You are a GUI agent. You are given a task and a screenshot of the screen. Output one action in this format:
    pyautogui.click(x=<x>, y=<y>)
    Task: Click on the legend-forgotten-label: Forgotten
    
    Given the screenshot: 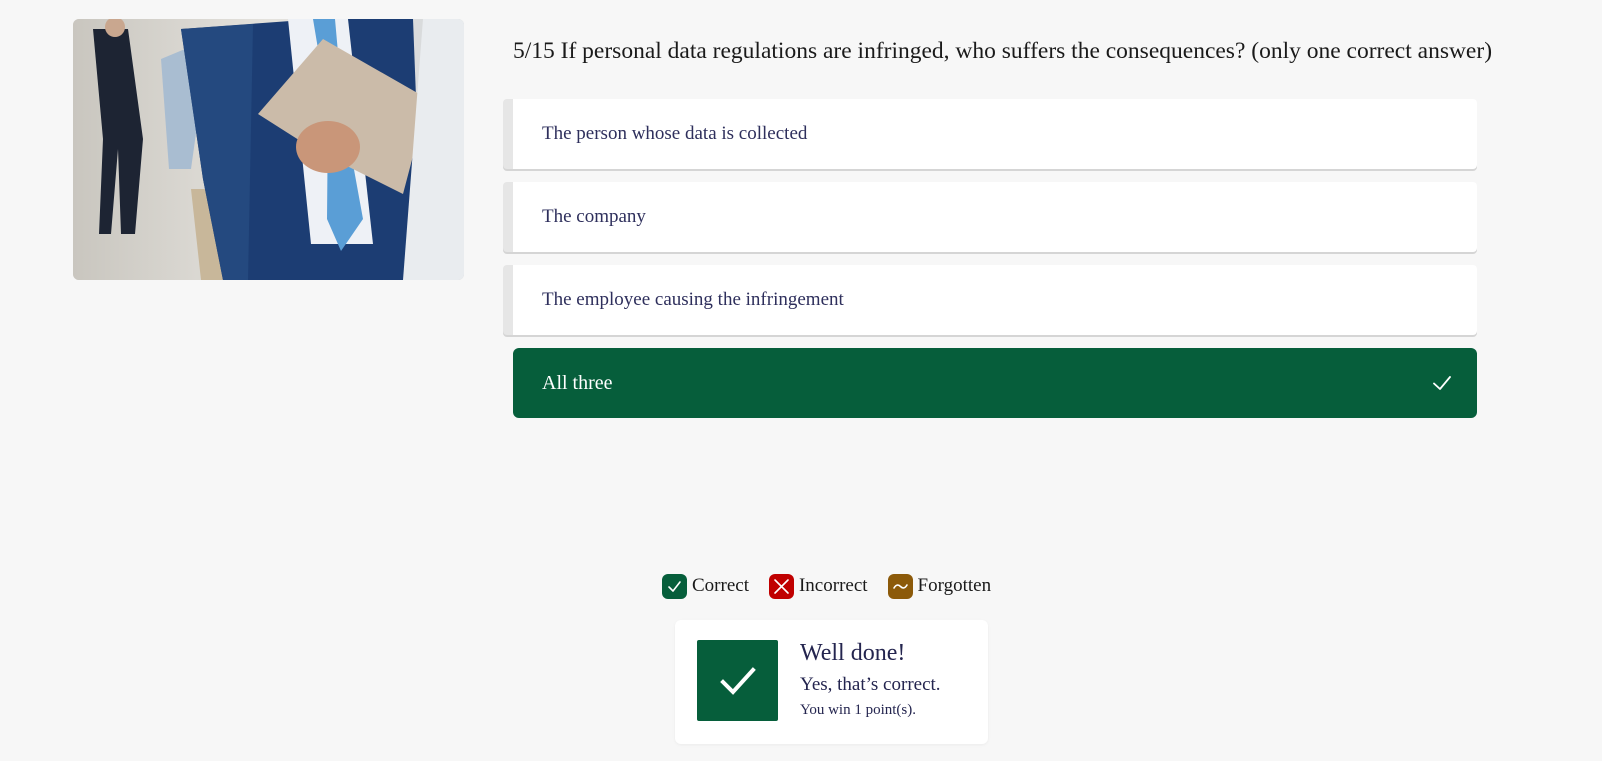 What is the action you would take?
    pyautogui.click(x=954, y=585)
    